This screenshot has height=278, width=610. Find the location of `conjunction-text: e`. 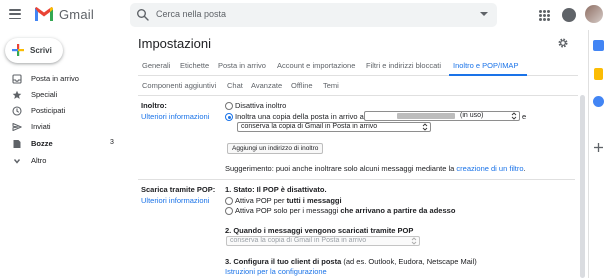

conjunction-text: e is located at coordinates (524, 116).